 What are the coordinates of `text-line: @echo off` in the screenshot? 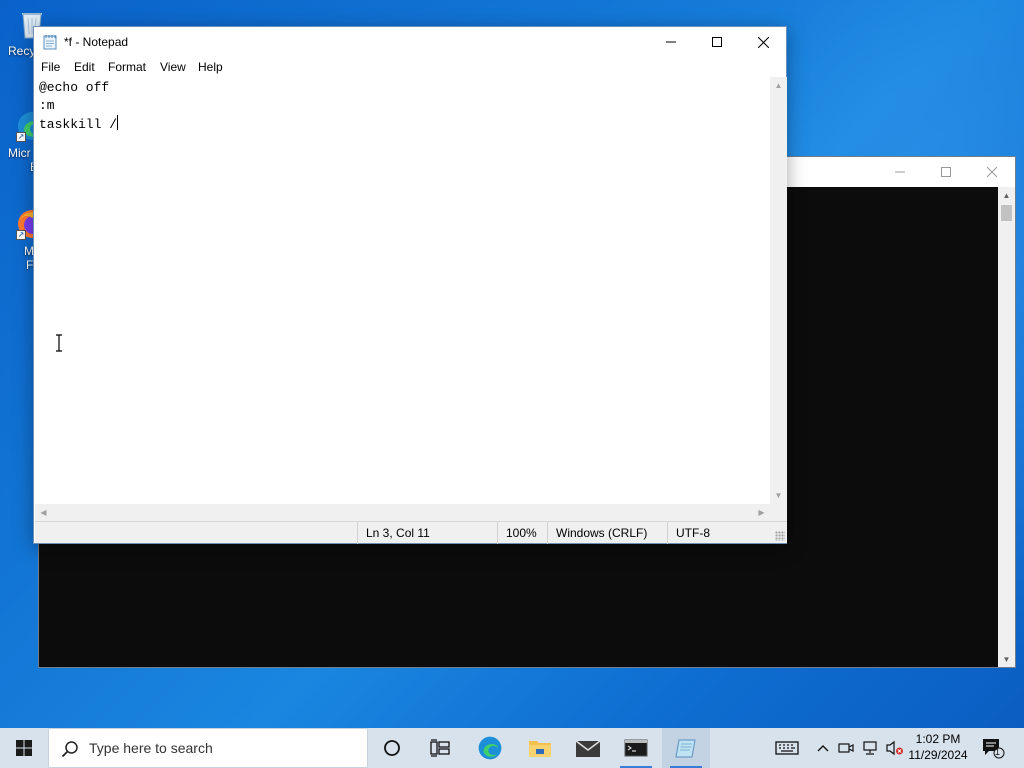 It's located at (74, 87).